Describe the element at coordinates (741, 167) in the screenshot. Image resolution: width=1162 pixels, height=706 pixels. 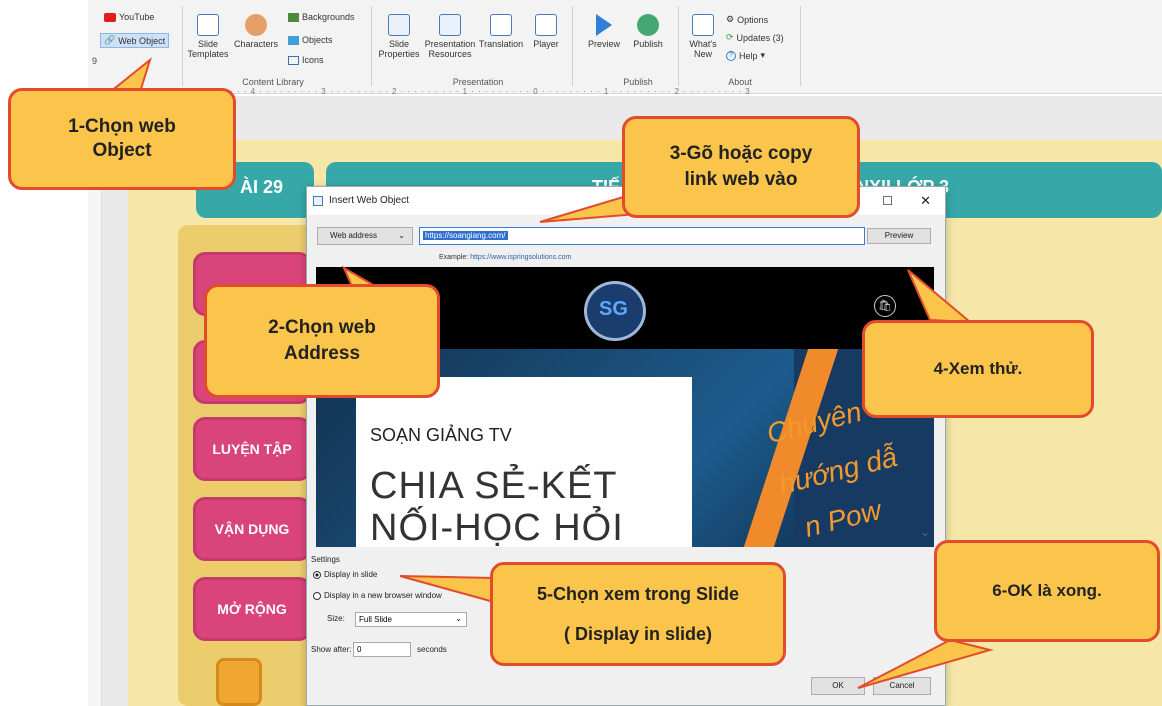
I see `callout-step-3: 3-Gõ hoặc copy link web vào` at that location.